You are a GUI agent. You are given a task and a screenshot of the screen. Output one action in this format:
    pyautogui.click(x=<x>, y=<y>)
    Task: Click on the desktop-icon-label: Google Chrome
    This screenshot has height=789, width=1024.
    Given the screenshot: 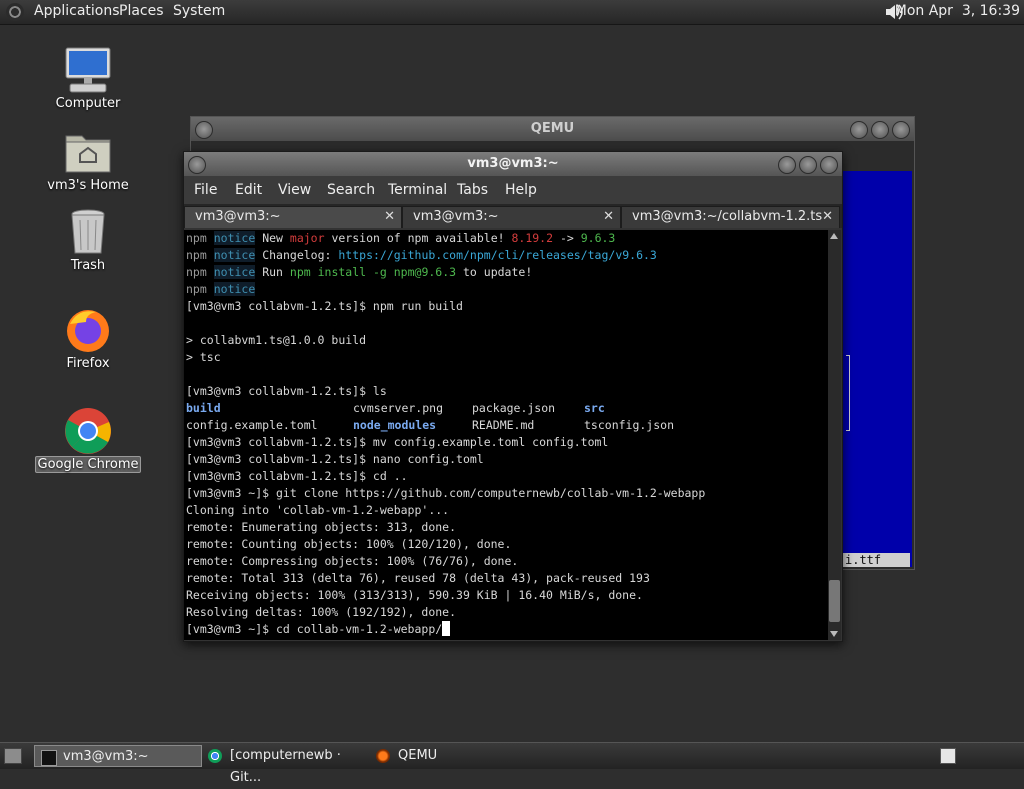 What is the action you would take?
    pyautogui.click(x=88, y=464)
    